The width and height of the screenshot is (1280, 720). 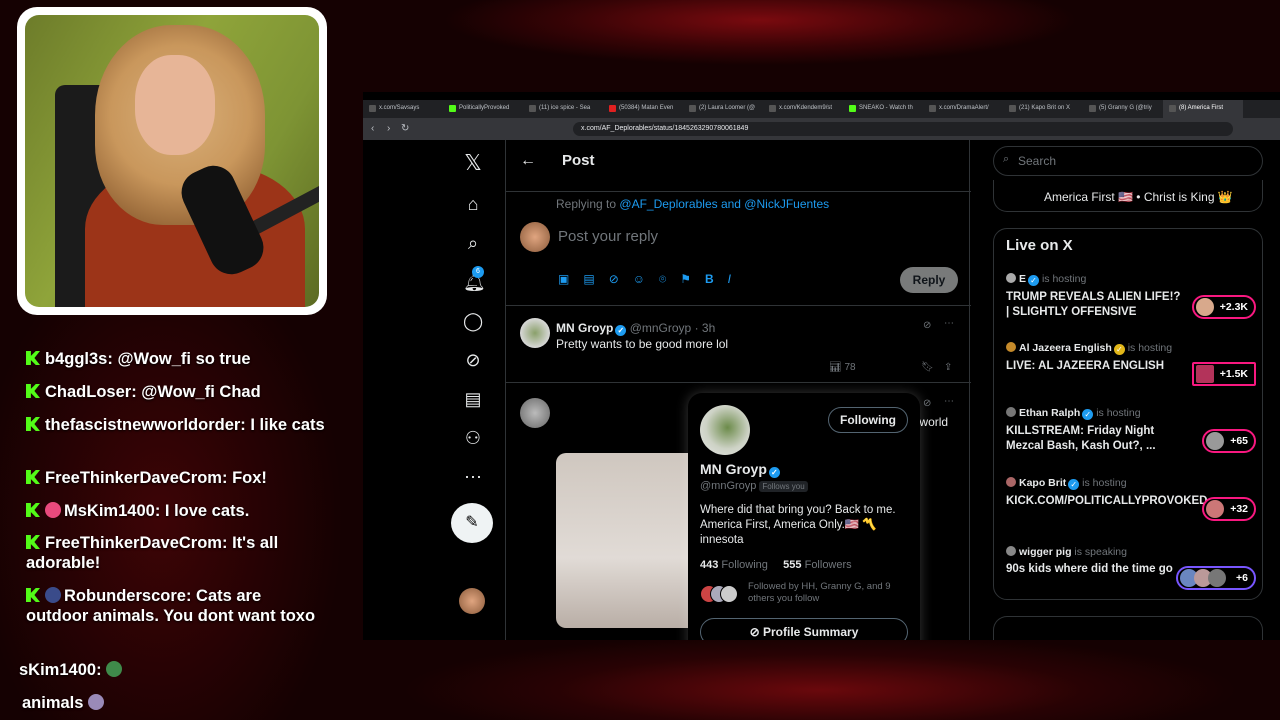 What do you see at coordinates (1128, 196) in the screenshot?
I see `previous-card: America First 🇺🇸 • Christ is King 👑` at bounding box center [1128, 196].